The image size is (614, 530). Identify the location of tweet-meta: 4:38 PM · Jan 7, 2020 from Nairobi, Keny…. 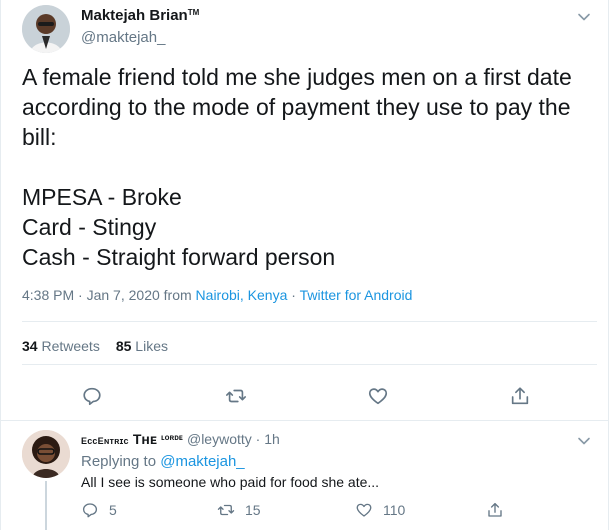
(217, 295).